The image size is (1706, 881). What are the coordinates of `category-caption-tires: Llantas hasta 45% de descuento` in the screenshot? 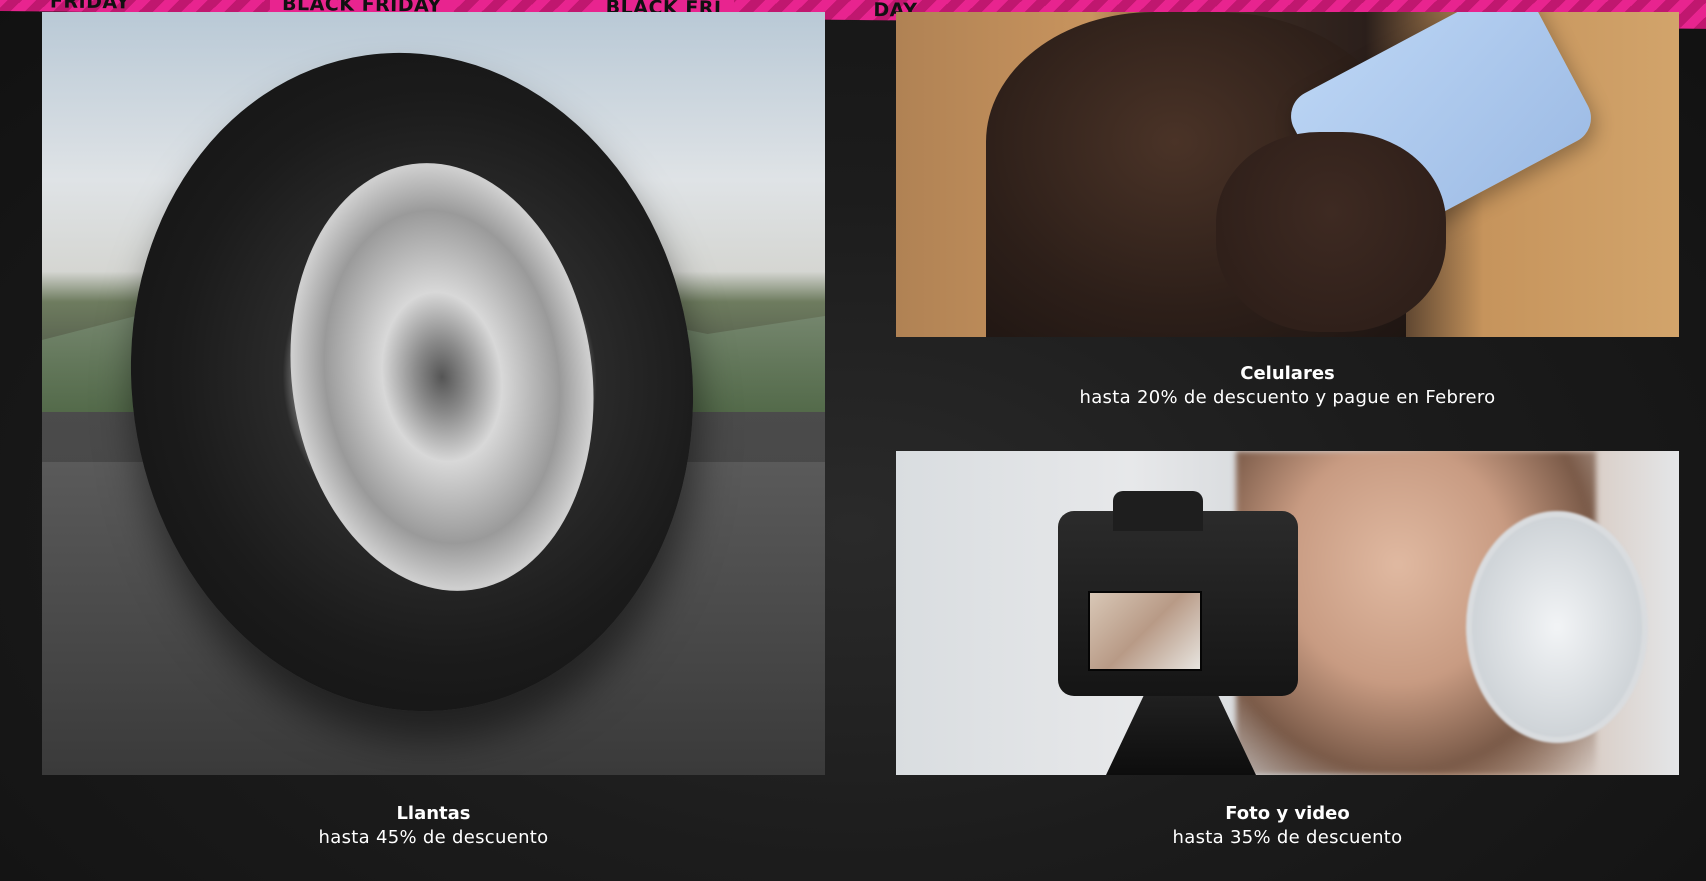 It's located at (433, 826).